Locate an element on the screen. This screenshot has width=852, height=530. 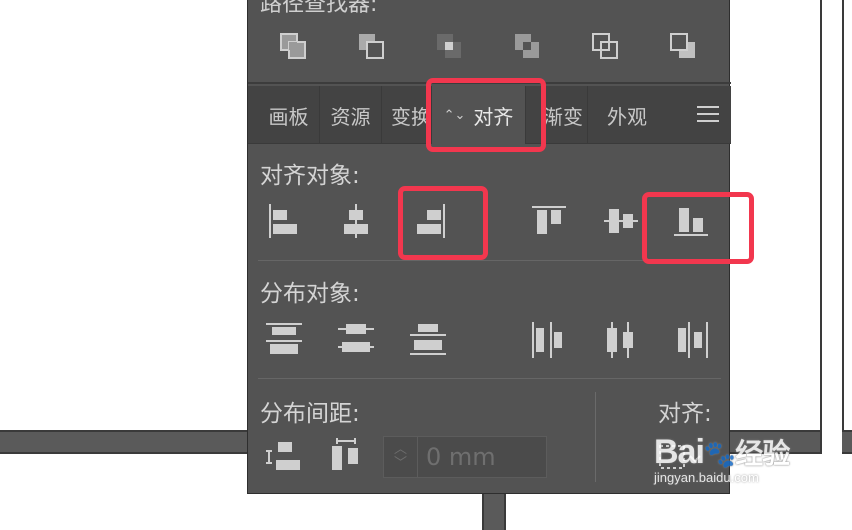
watermark-logo-suffix: 经验 is located at coordinates (762, 453).